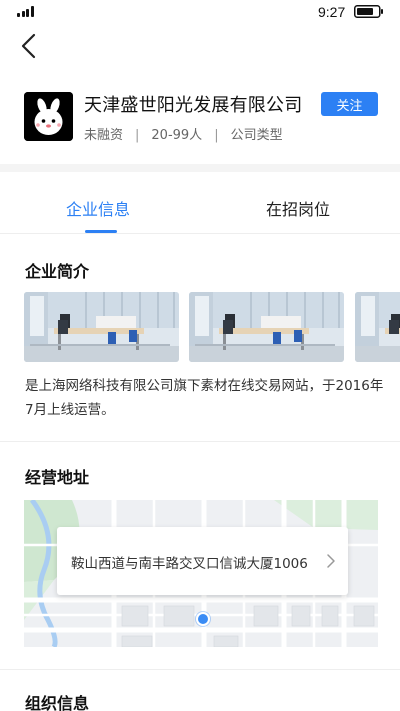  What do you see at coordinates (203, 619) in the screenshot?
I see `location-pin-icon` at bounding box center [203, 619].